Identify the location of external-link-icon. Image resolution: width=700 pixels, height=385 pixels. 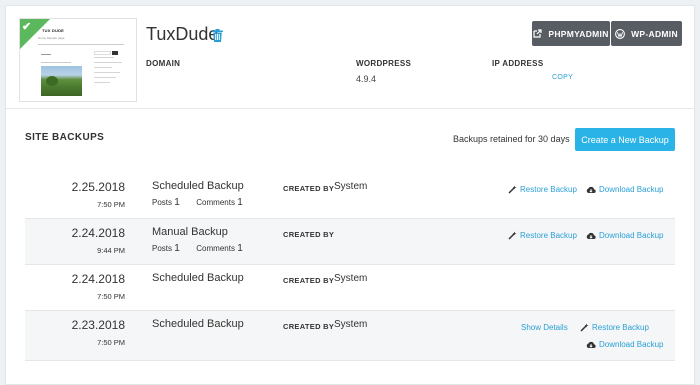
(537, 33).